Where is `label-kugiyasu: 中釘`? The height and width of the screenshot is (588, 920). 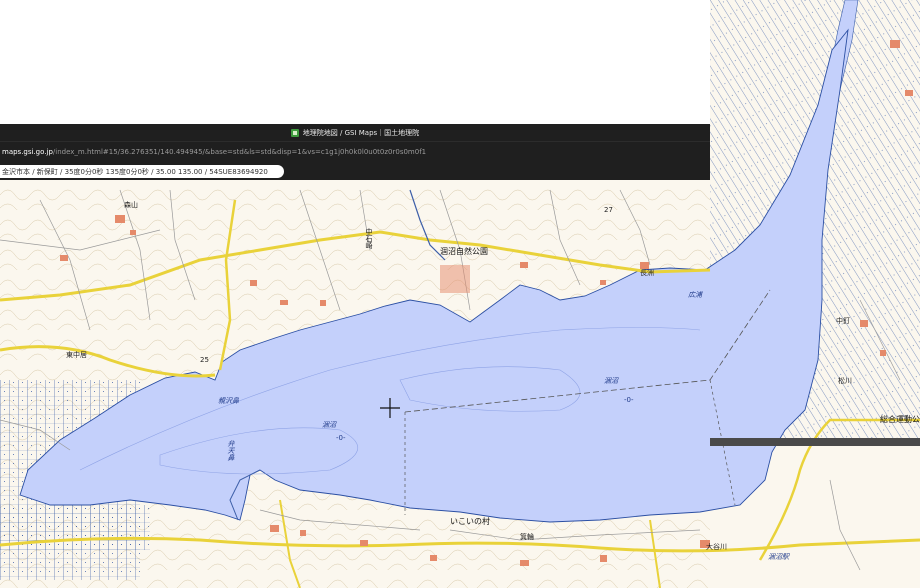
label-kugiyasu: 中釘 is located at coordinates (843, 321).